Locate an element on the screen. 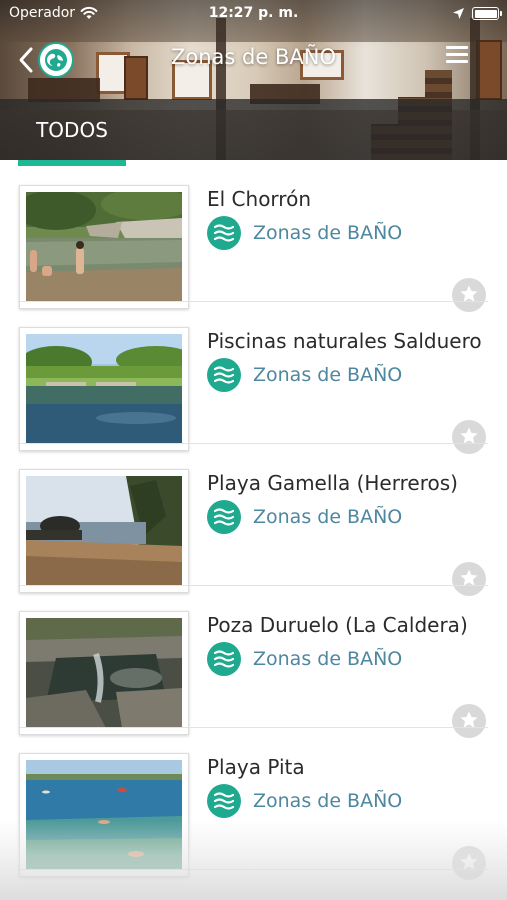  tab-todos: TODOS is located at coordinates (72, 132).